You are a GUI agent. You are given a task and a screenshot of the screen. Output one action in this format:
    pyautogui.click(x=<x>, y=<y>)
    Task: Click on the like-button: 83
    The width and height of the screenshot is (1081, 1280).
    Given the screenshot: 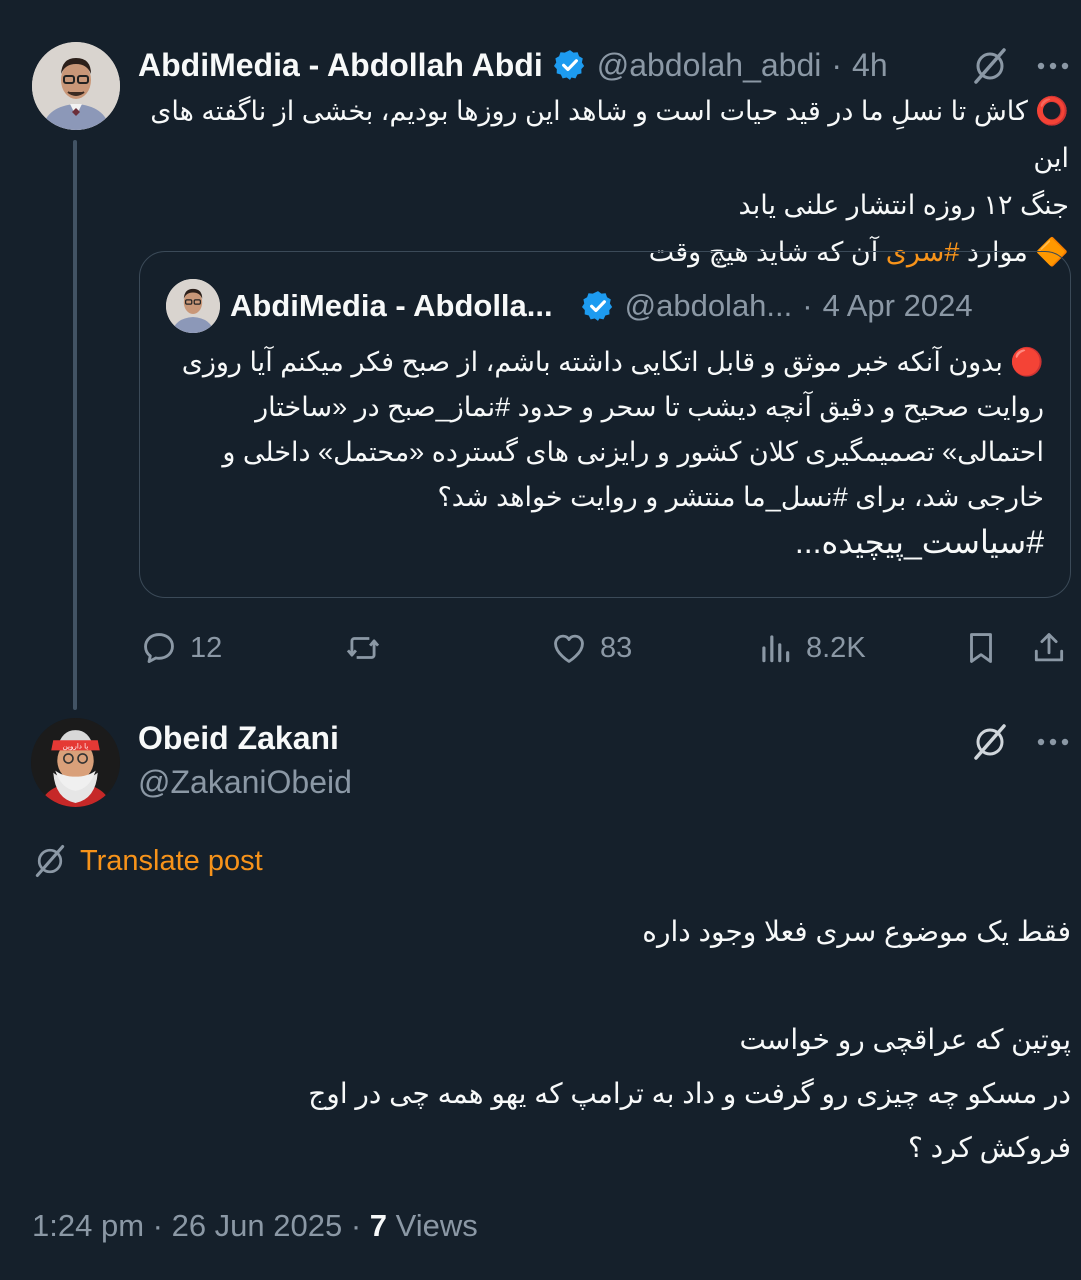 What is the action you would take?
    pyautogui.click(x=591, y=648)
    